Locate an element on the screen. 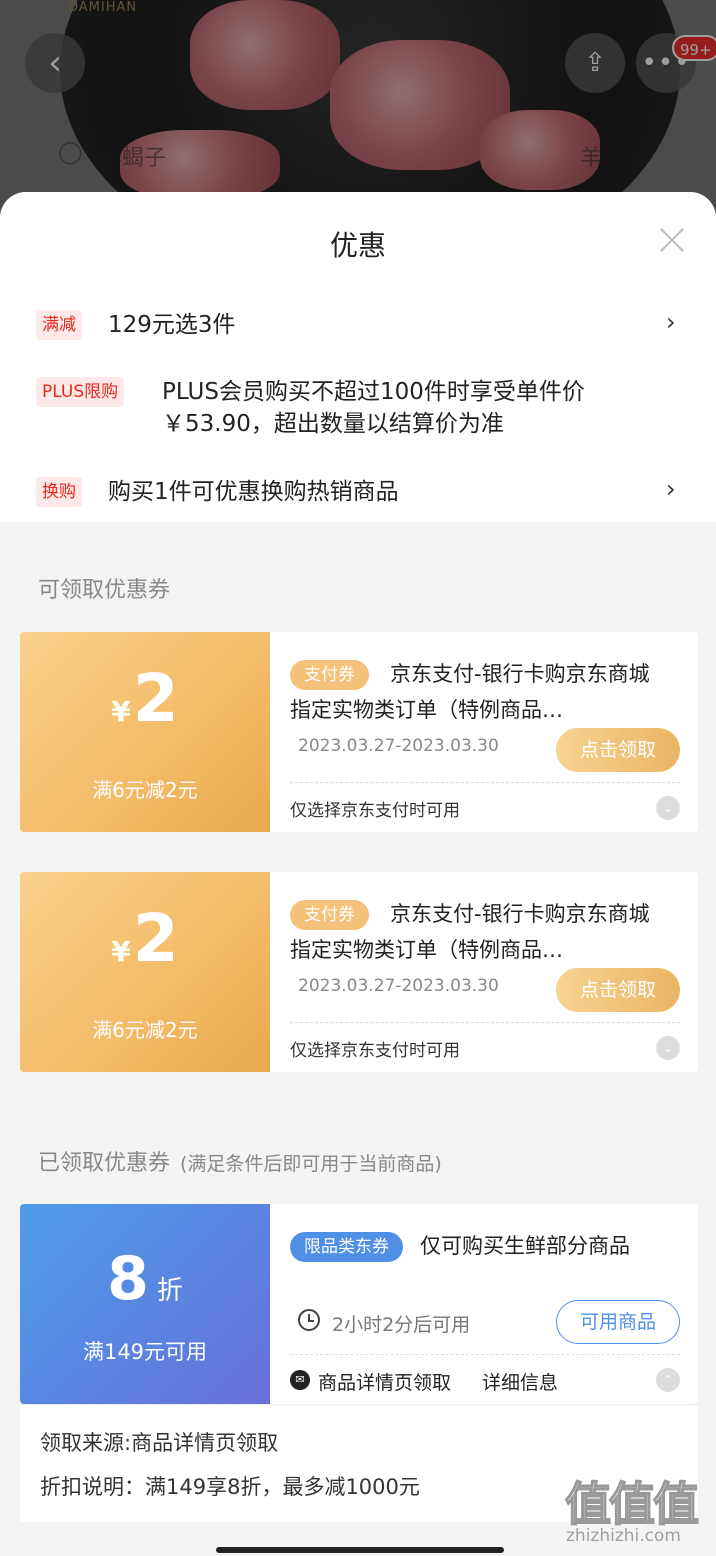 The width and height of the screenshot is (716, 1556). watermark-url: zhizhizhi.com is located at coordinates (623, 1536).